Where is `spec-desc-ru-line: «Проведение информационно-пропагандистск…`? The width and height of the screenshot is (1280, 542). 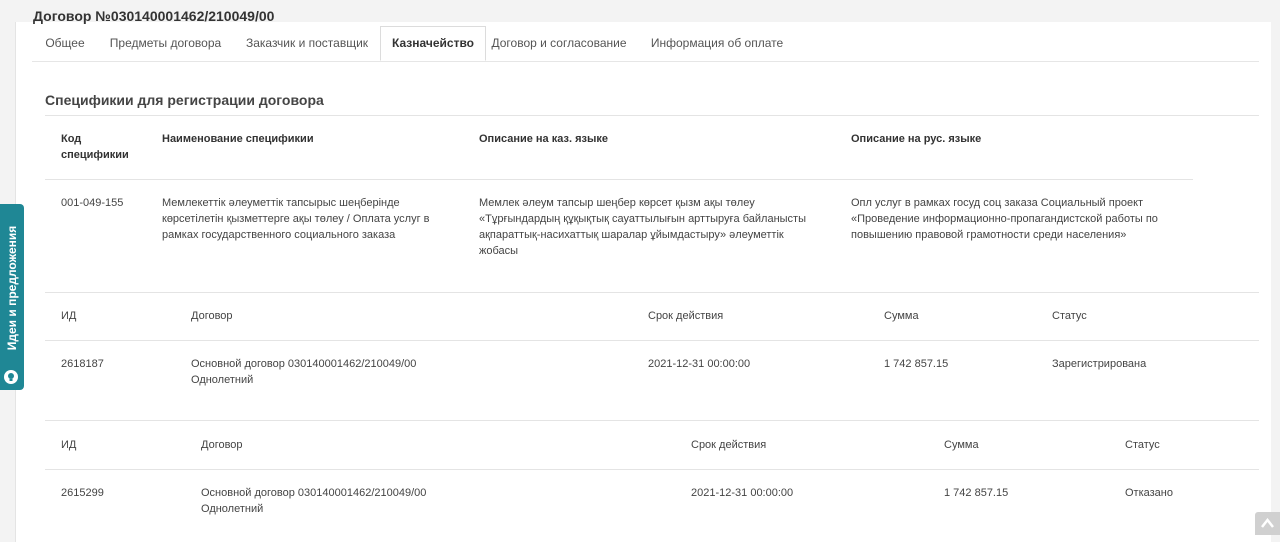 spec-desc-ru-line: «Проведение информационно-пропагандистск… is located at coordinates (1004, 219).